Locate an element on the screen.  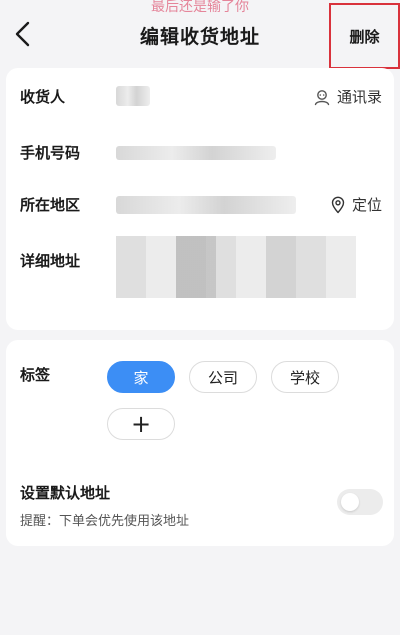
tags-label: 标签 is located at coordinates (35, 375).